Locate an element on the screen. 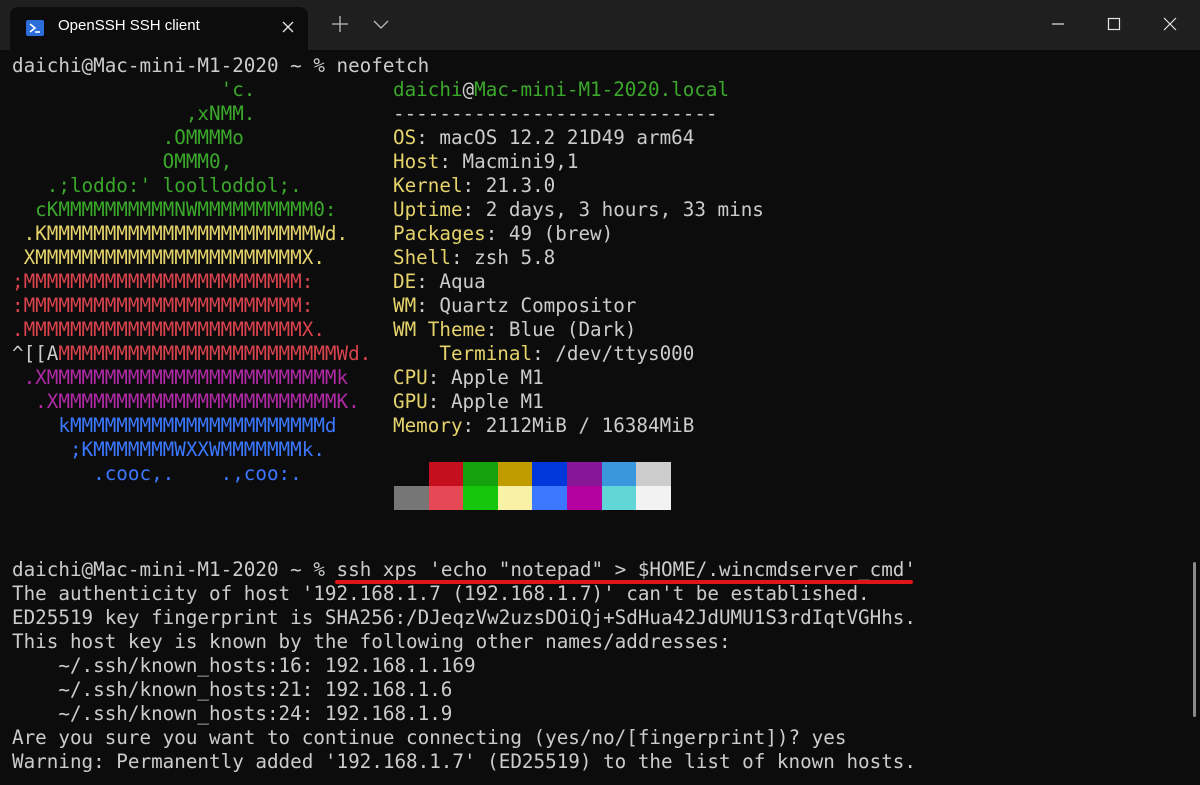 The height and width of the screenshot is (785, 1200). info-value: 2 days, 3 hours, 33 mins is located at coordinates (624, 209).